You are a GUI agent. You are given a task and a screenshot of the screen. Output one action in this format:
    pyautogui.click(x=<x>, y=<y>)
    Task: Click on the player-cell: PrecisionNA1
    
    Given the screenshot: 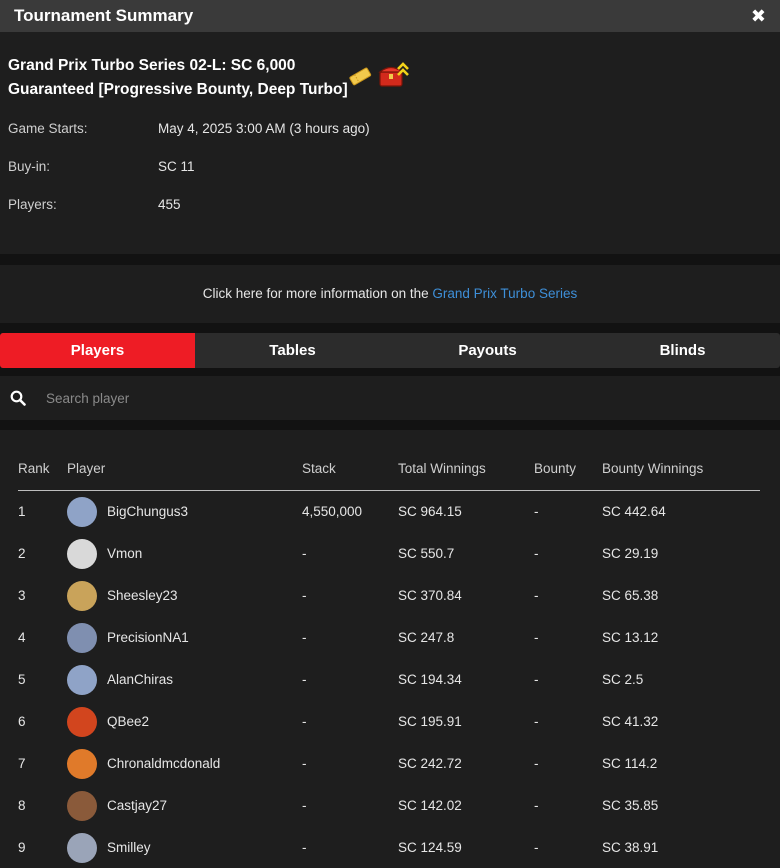 What is the action you would take?
    pyautogui.click(x=184, y=638)
    